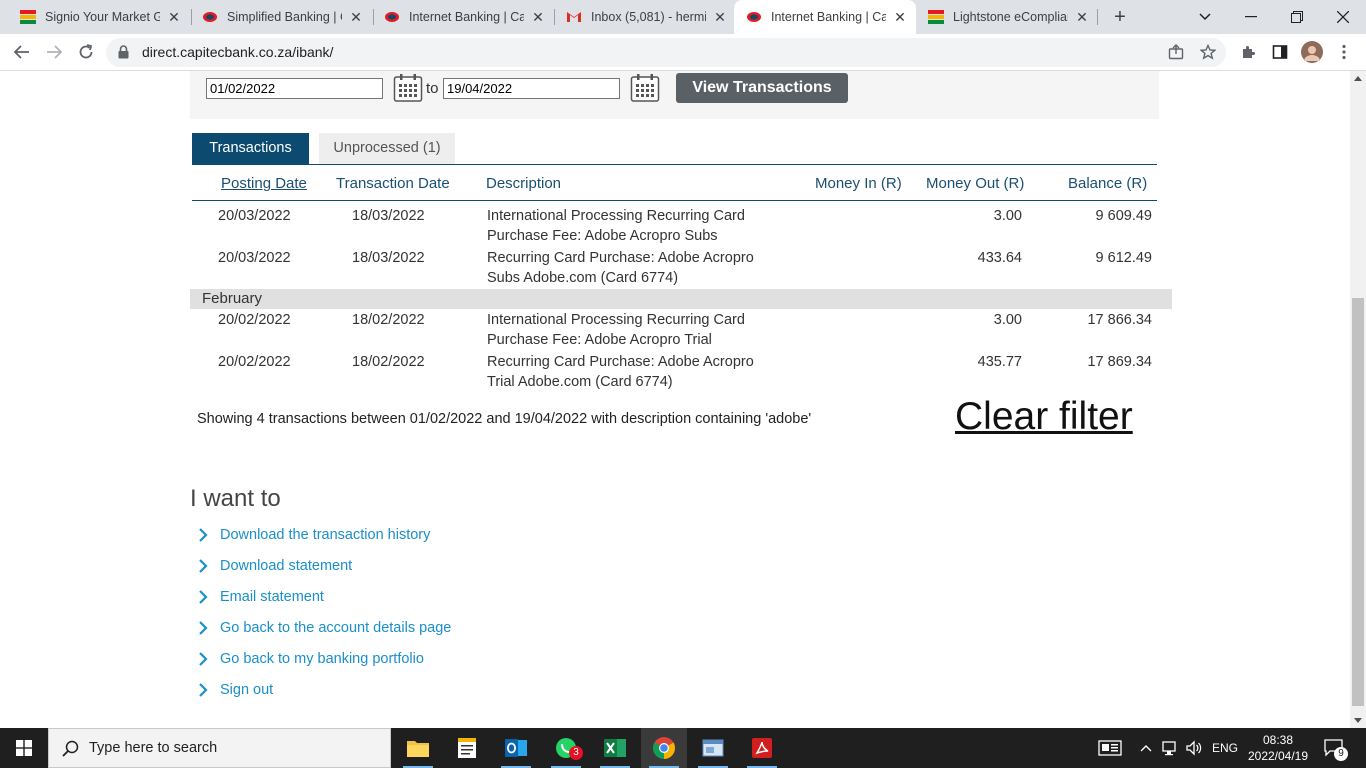 The height and width of the screenshot is (768, 1366). I want to click on notification-center-button: 9, so click(1336, 748).